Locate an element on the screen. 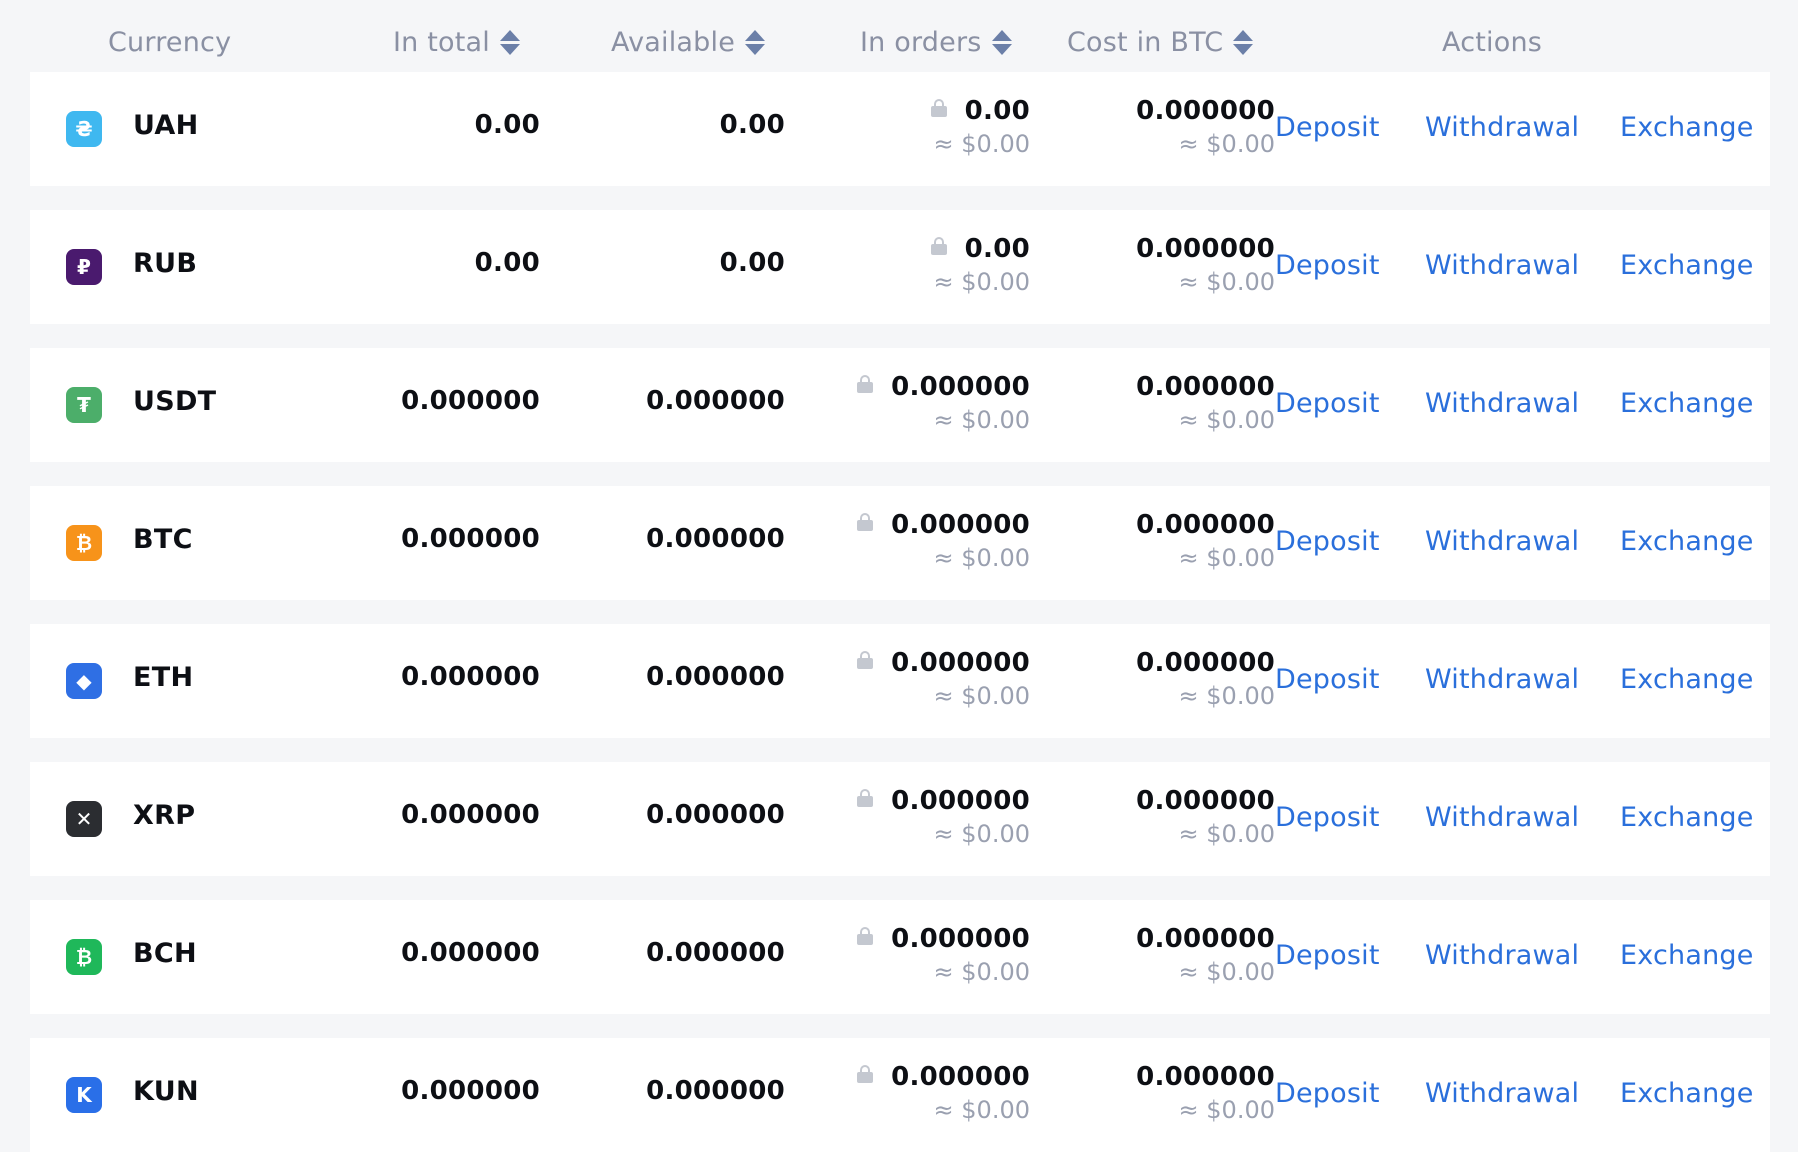  currency-name: USDT is located at coordinates (175, 401).